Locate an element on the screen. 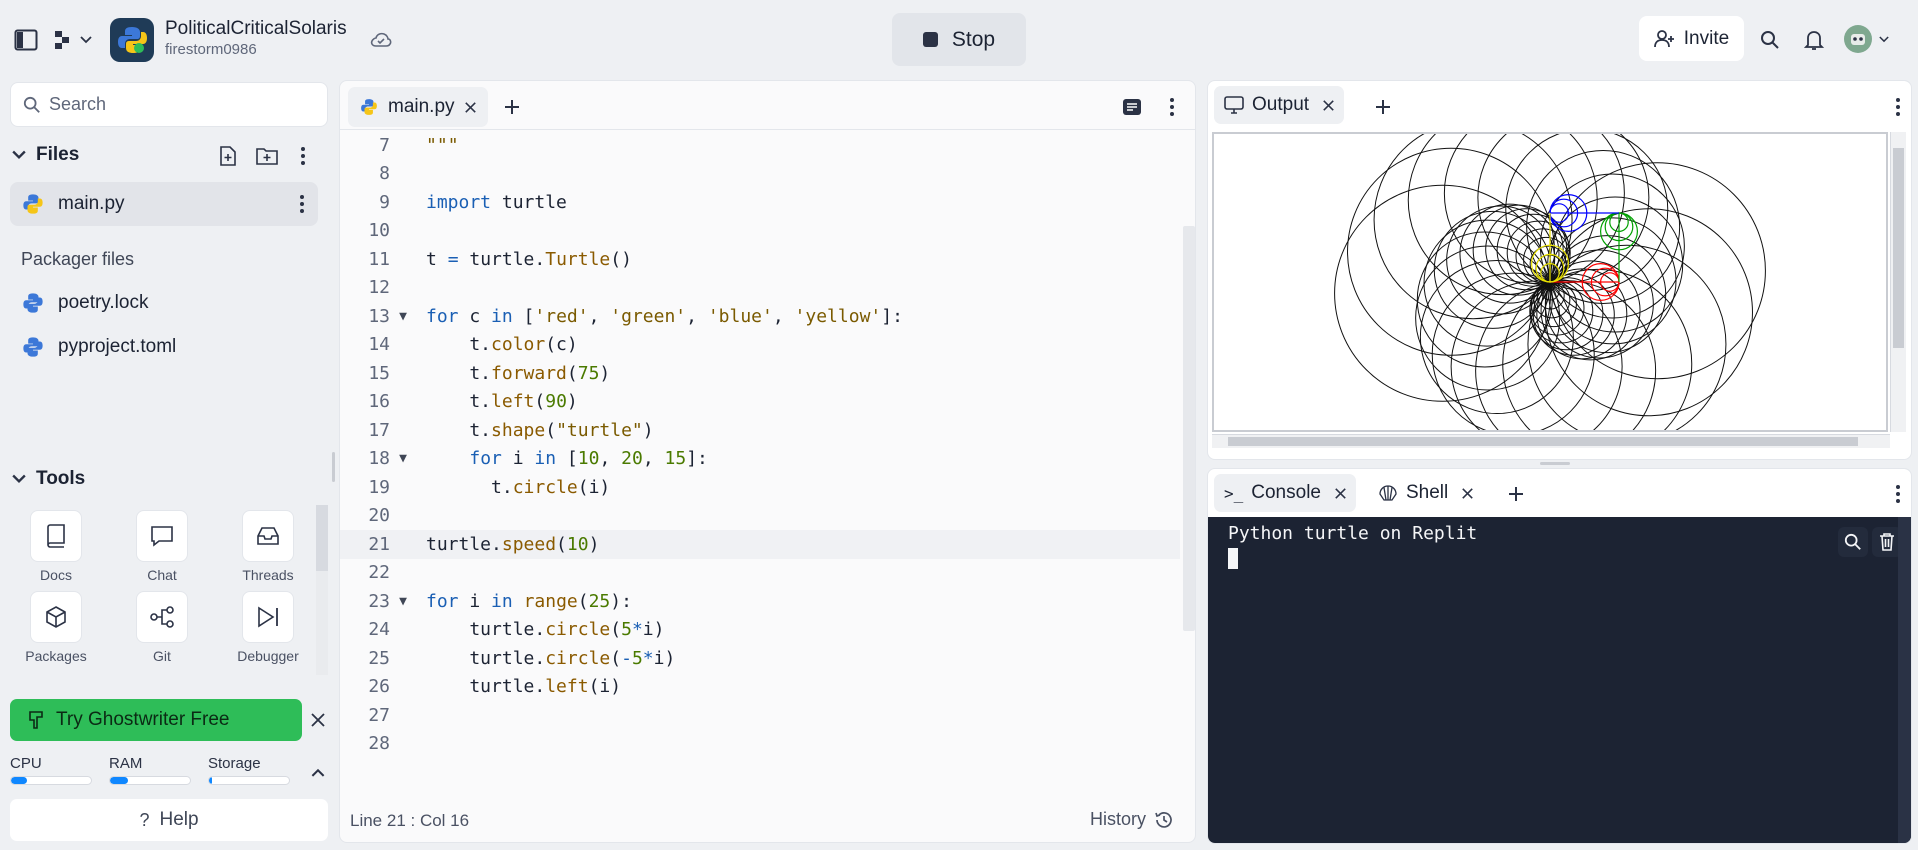  console-output: Python turtle on Replit is located at coordinates (1559, 680).